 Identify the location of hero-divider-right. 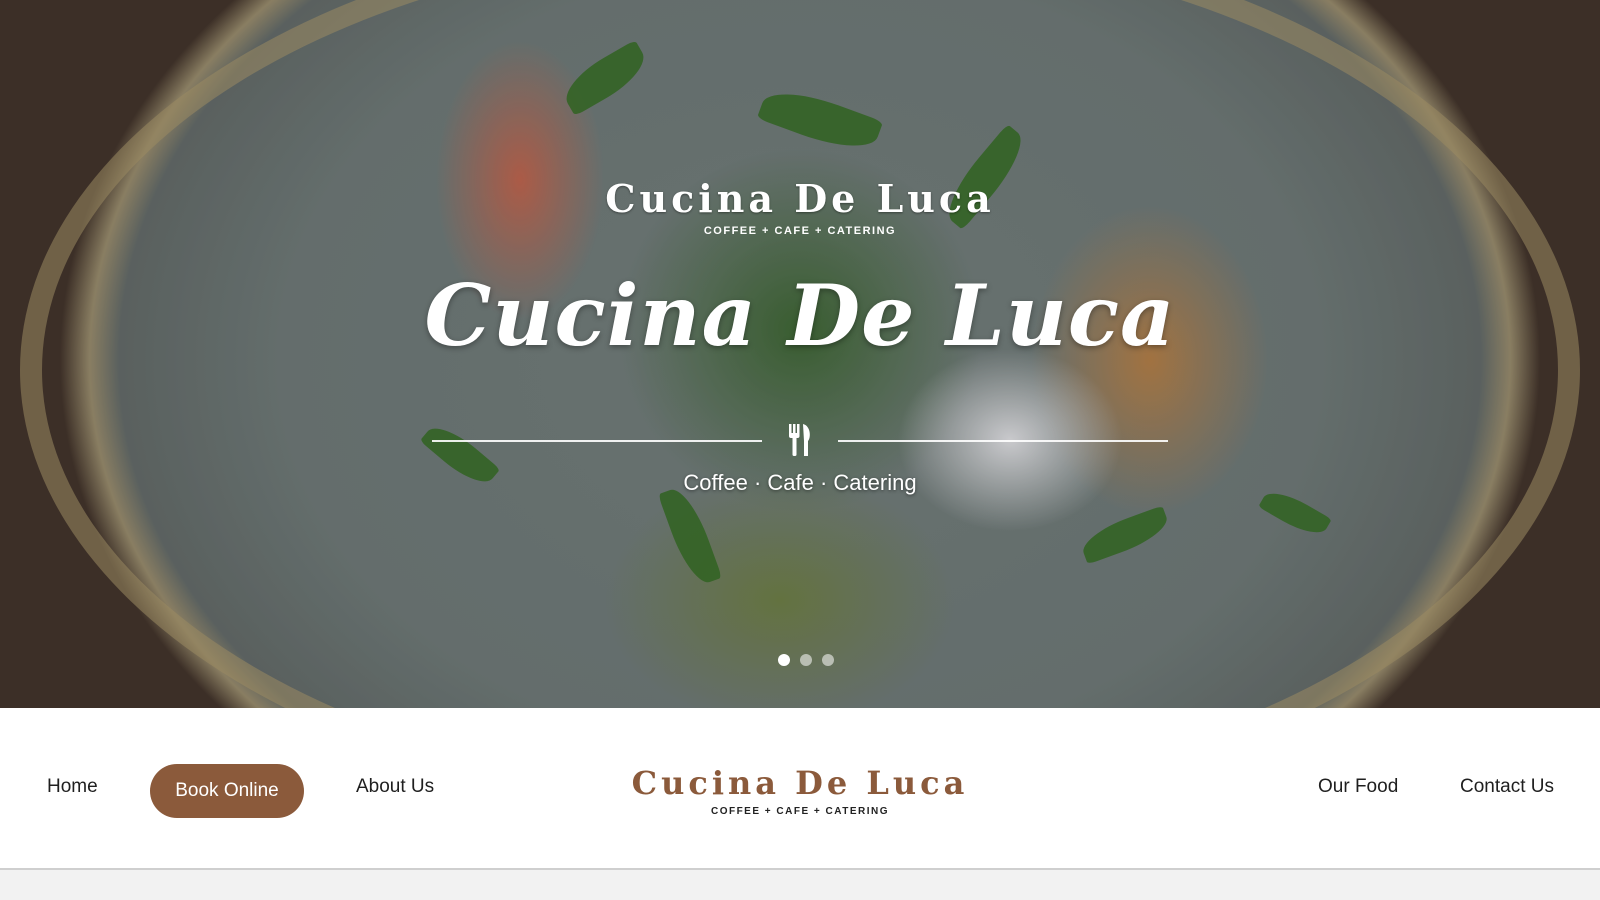
(1003, 441).